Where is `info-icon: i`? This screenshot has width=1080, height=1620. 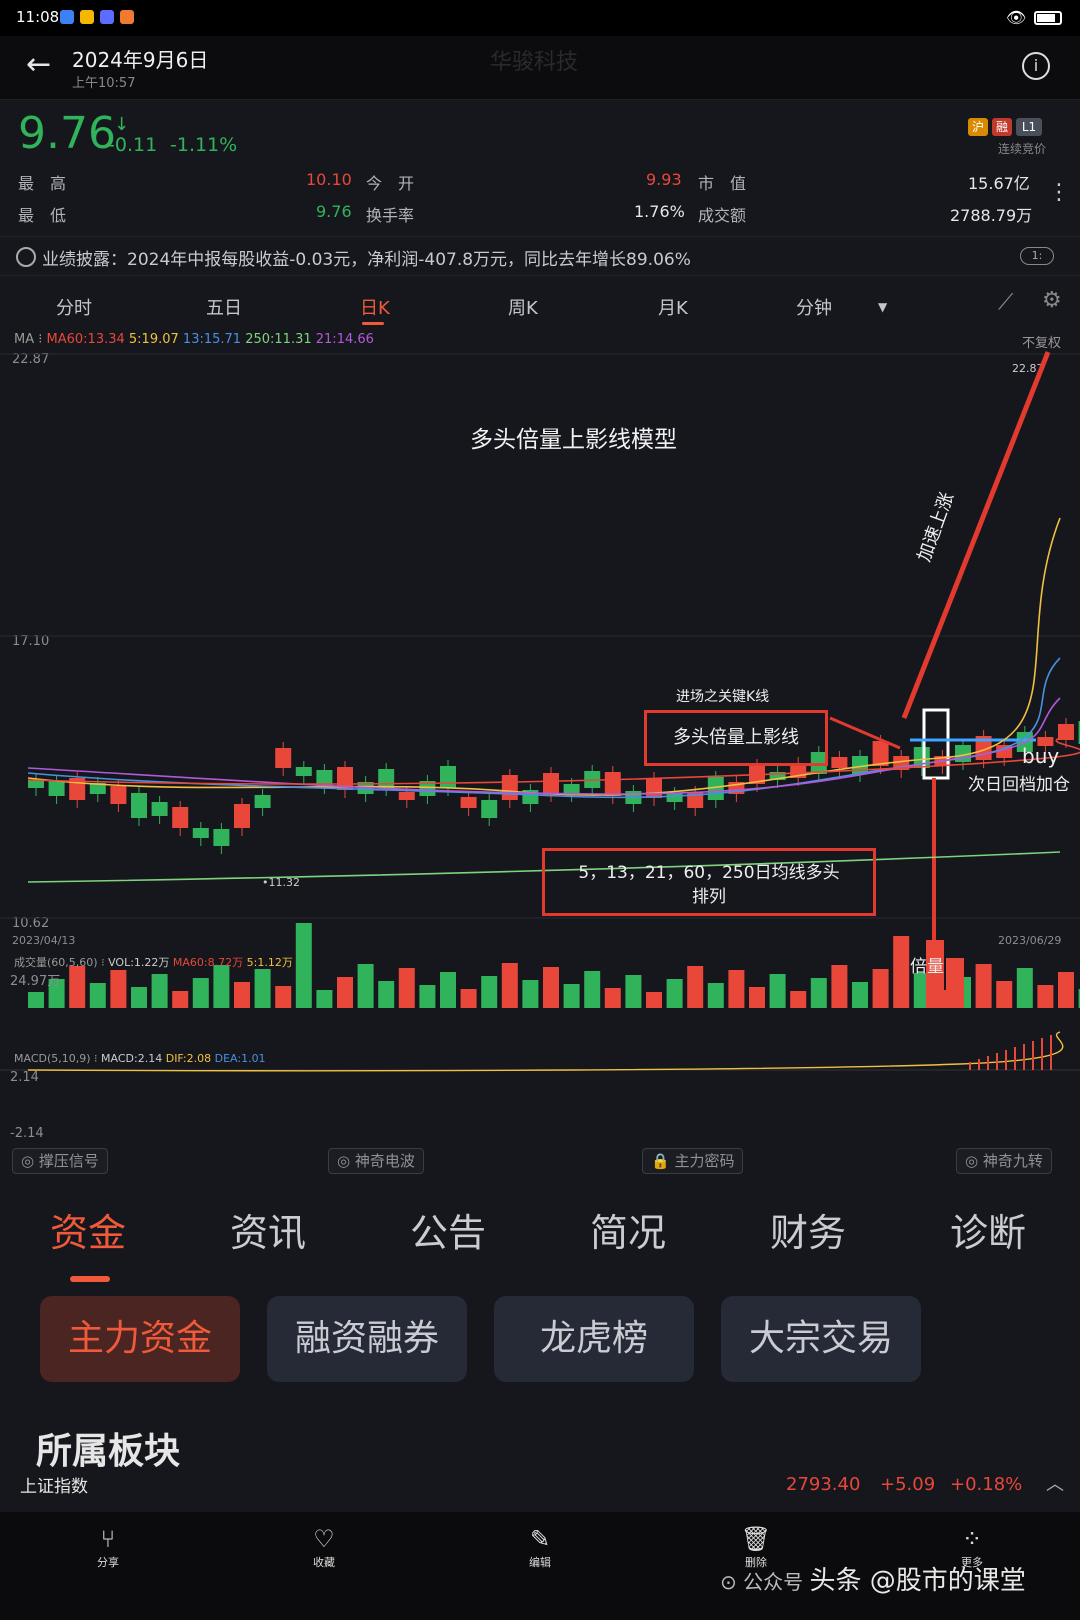 info-icon: i is located at coordinates (1036, 66).